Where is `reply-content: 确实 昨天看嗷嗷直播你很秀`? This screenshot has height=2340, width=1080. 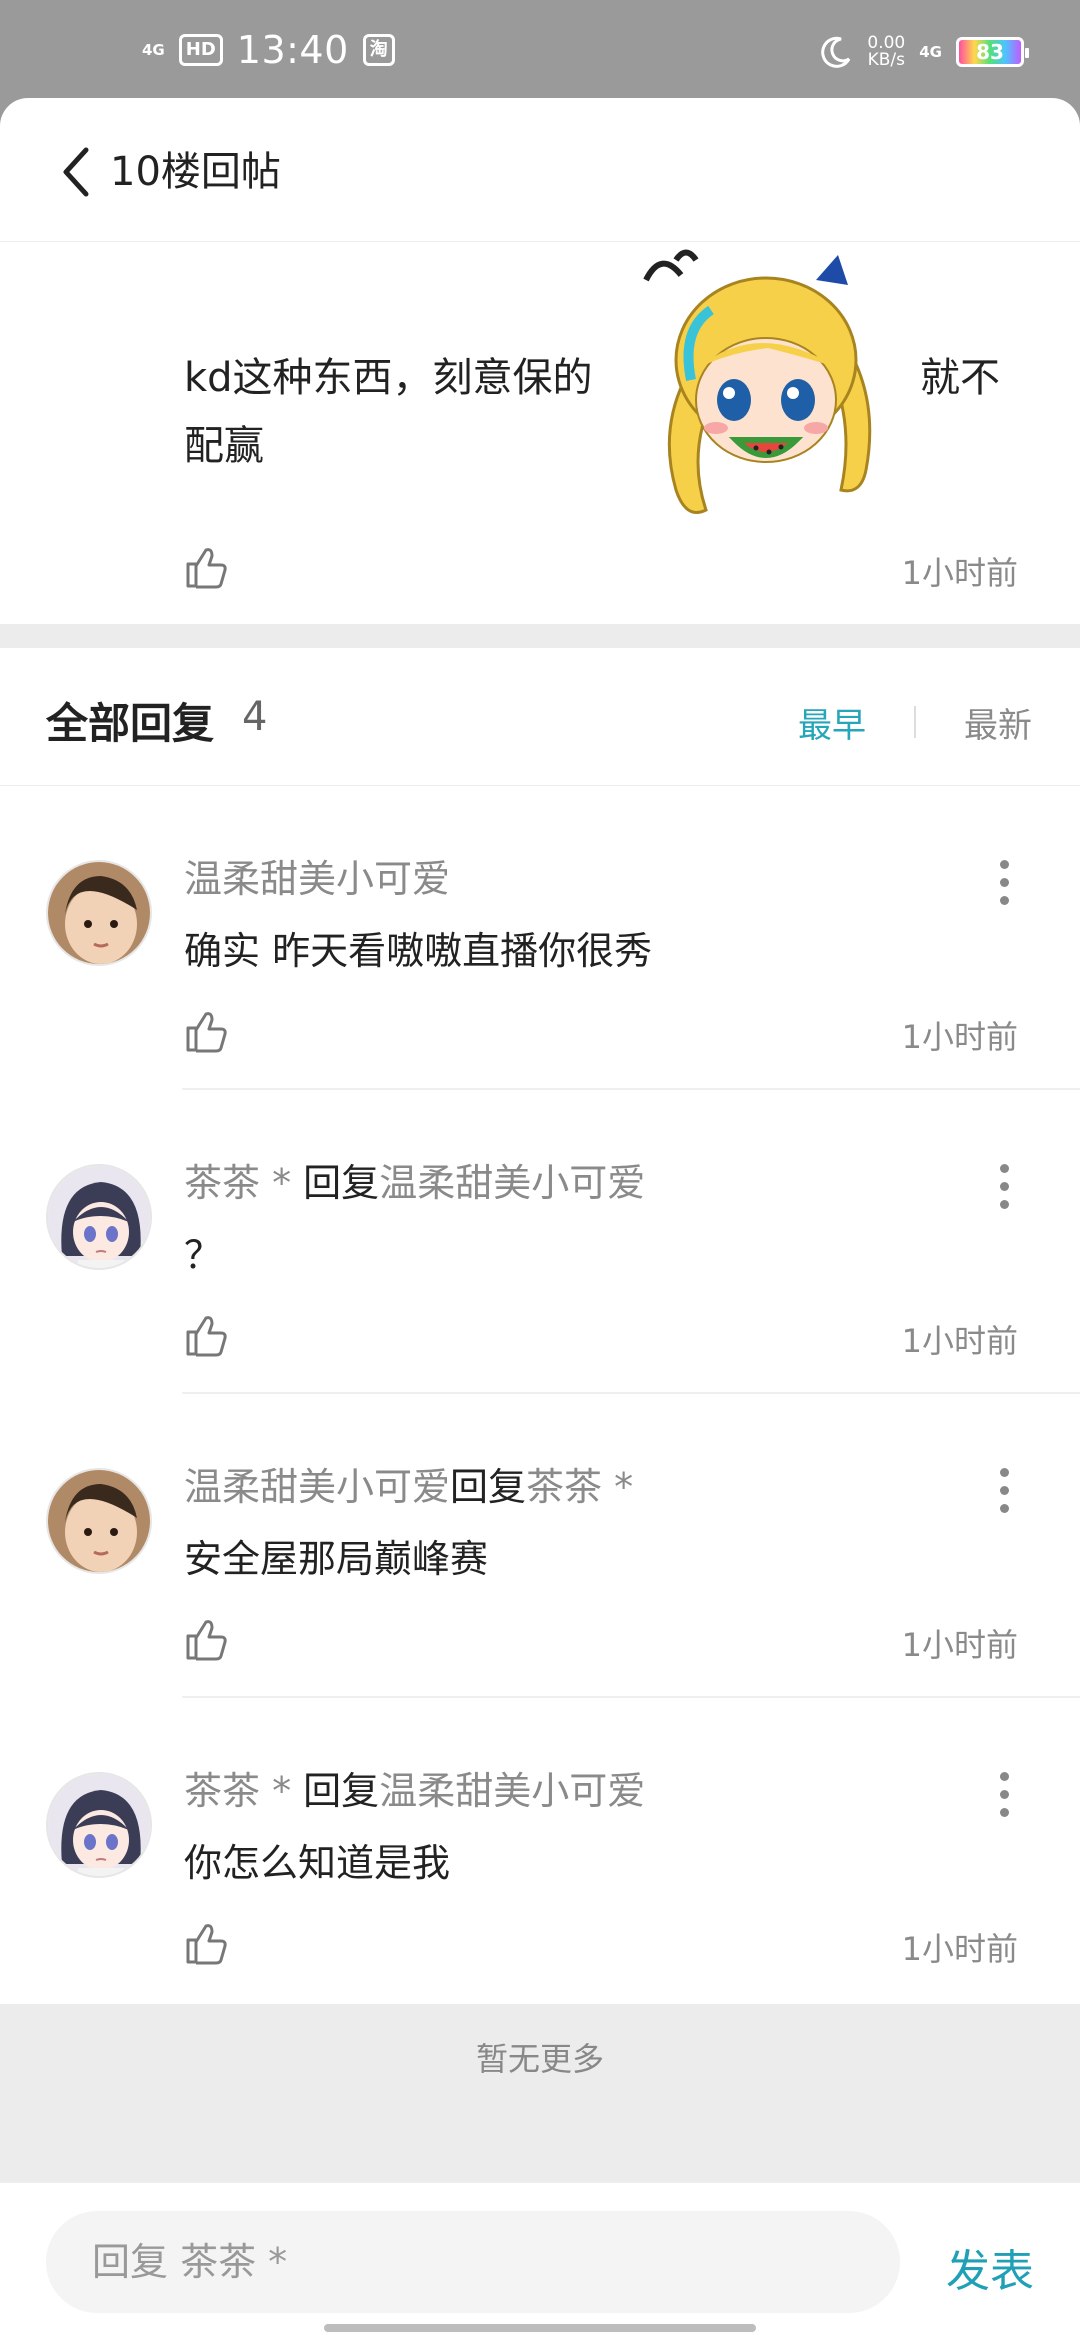 reply-content: 确实 昨天看嗷嗷直播你很秀 is located at coordinates (418, 951).